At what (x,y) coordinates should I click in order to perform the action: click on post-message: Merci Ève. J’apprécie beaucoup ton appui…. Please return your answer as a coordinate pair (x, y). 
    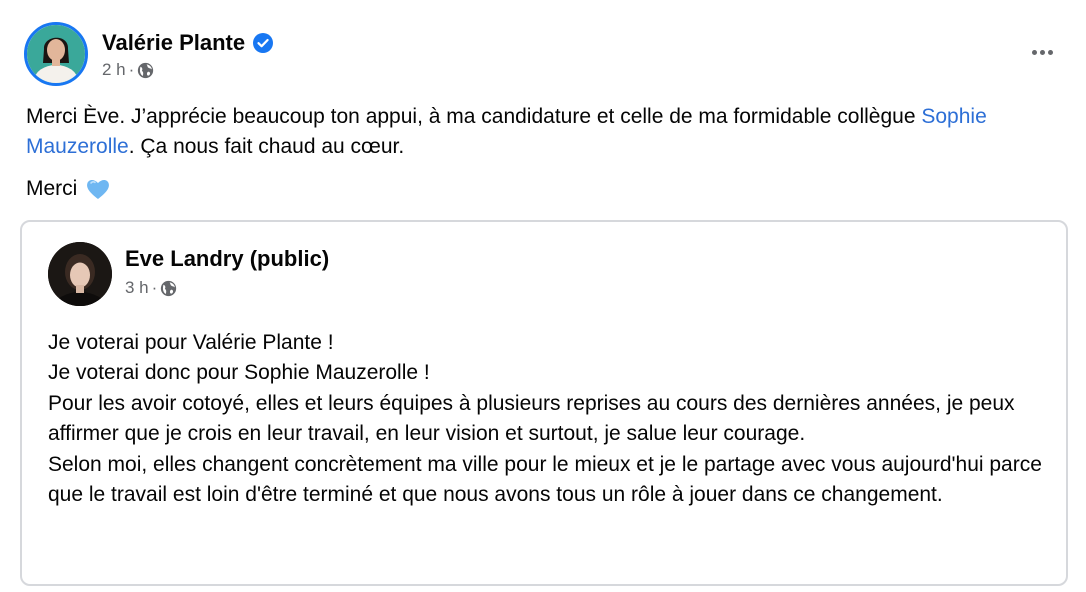
    Looking at the image, I should click on (546, 132).